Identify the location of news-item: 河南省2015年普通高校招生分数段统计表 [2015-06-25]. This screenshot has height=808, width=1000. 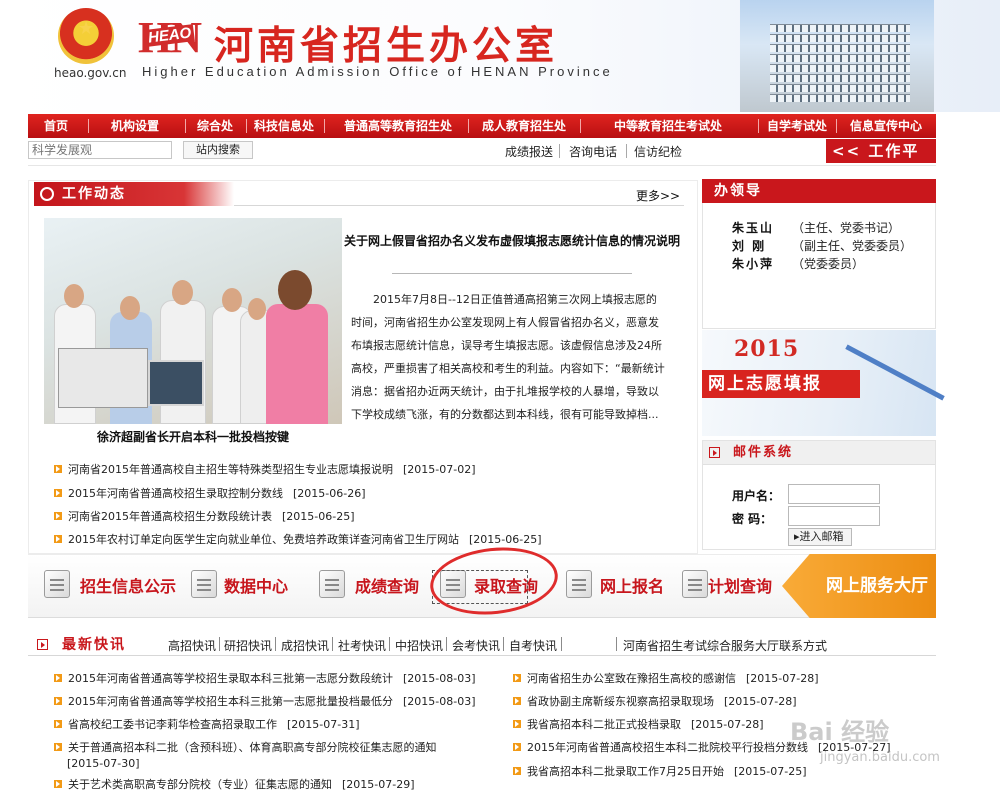
(204, 516).